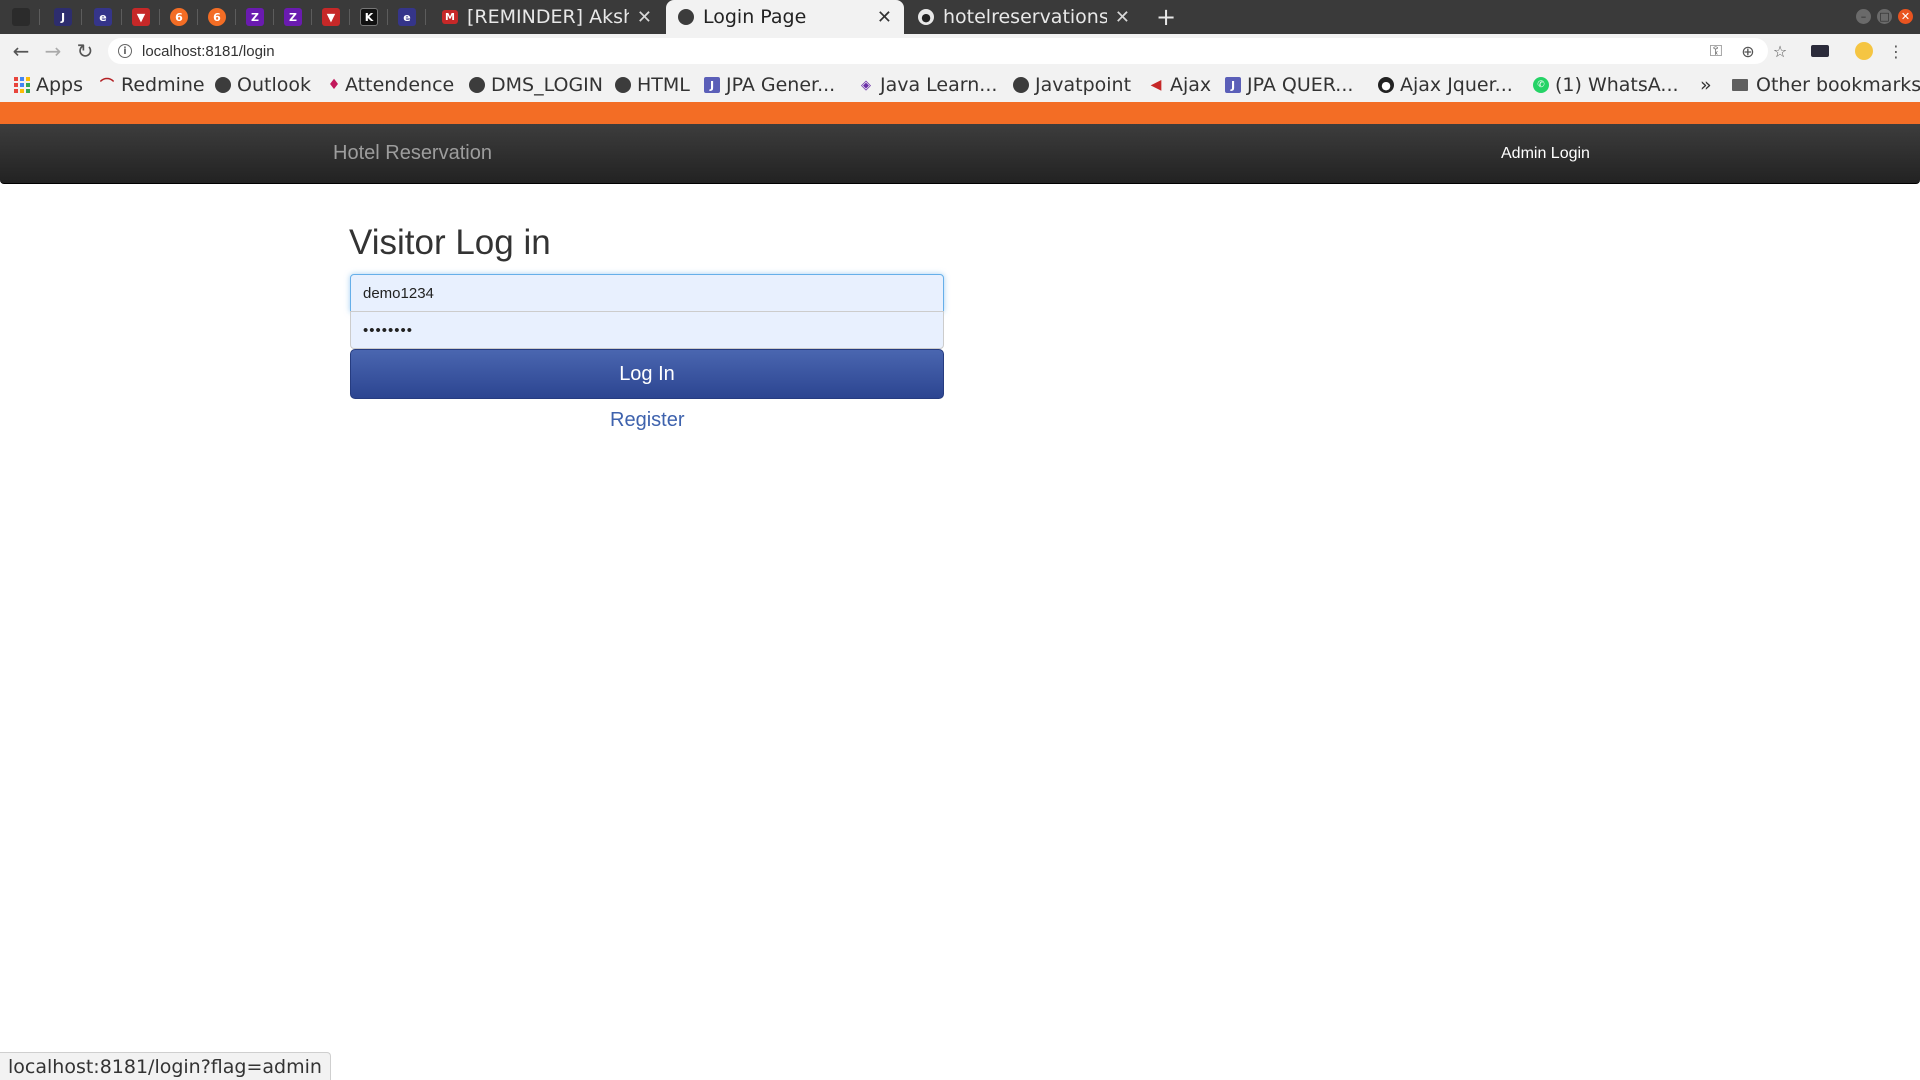  Describe the element at coordinates (1748, 51) in the screenshot. I see `zoom-icon: ⊕` at that location.